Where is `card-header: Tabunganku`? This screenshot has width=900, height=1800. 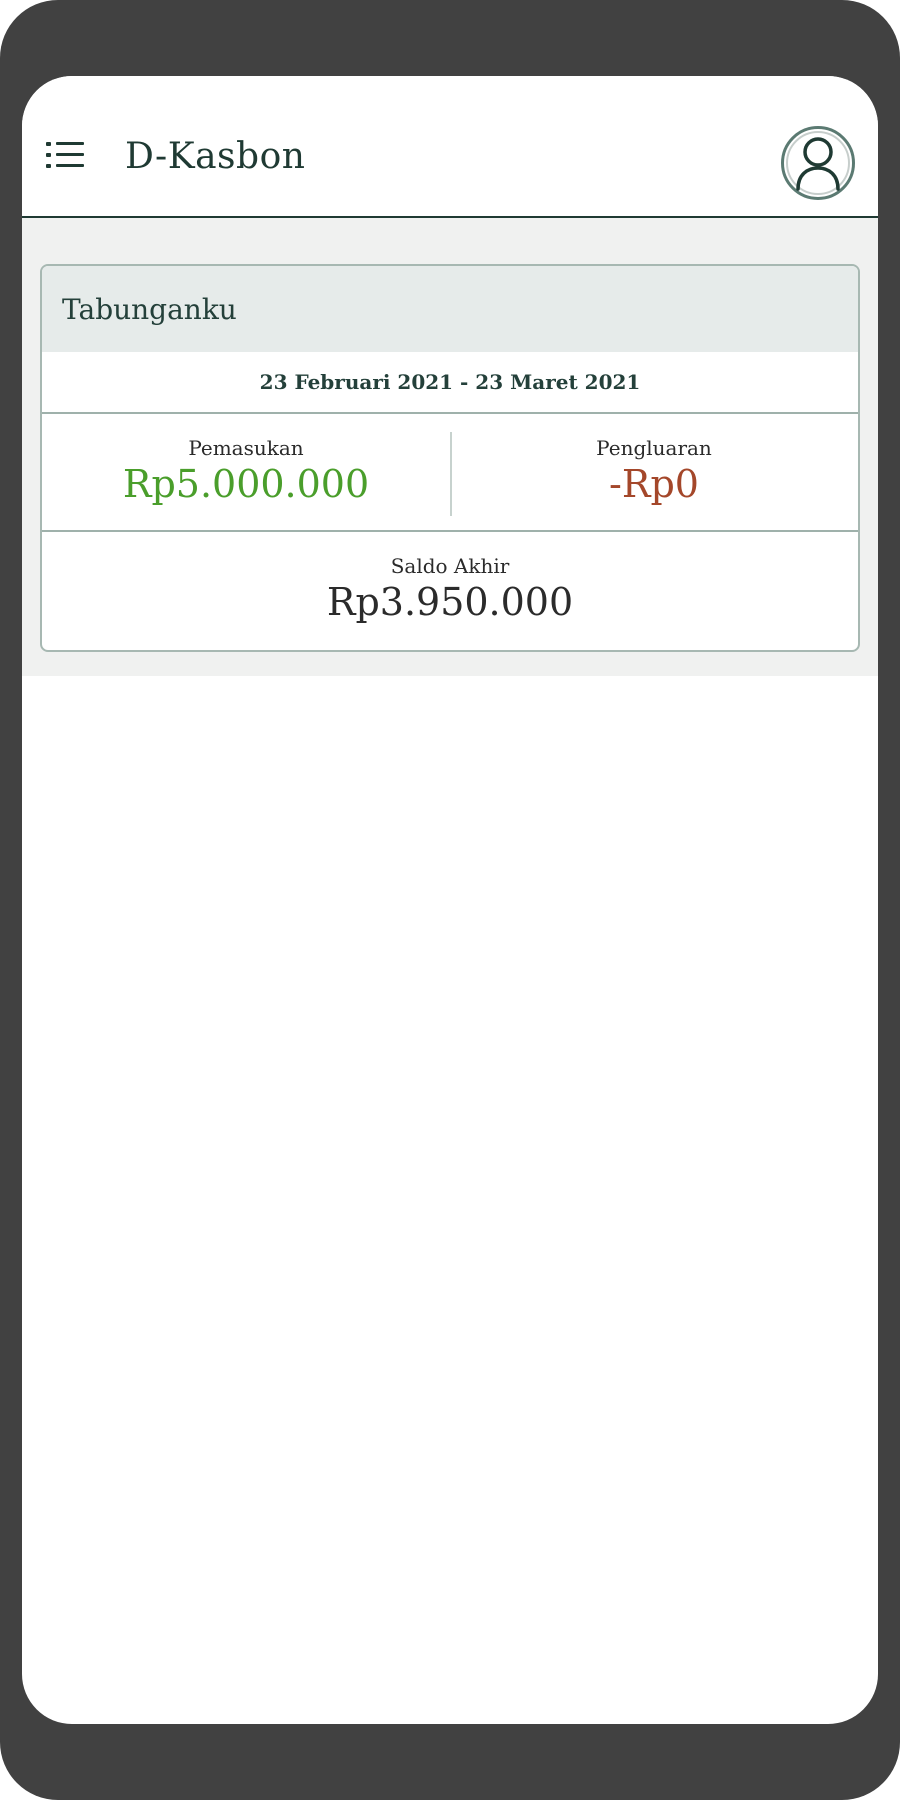
card-header: Tabunganku is located at coordinates (450, 309).